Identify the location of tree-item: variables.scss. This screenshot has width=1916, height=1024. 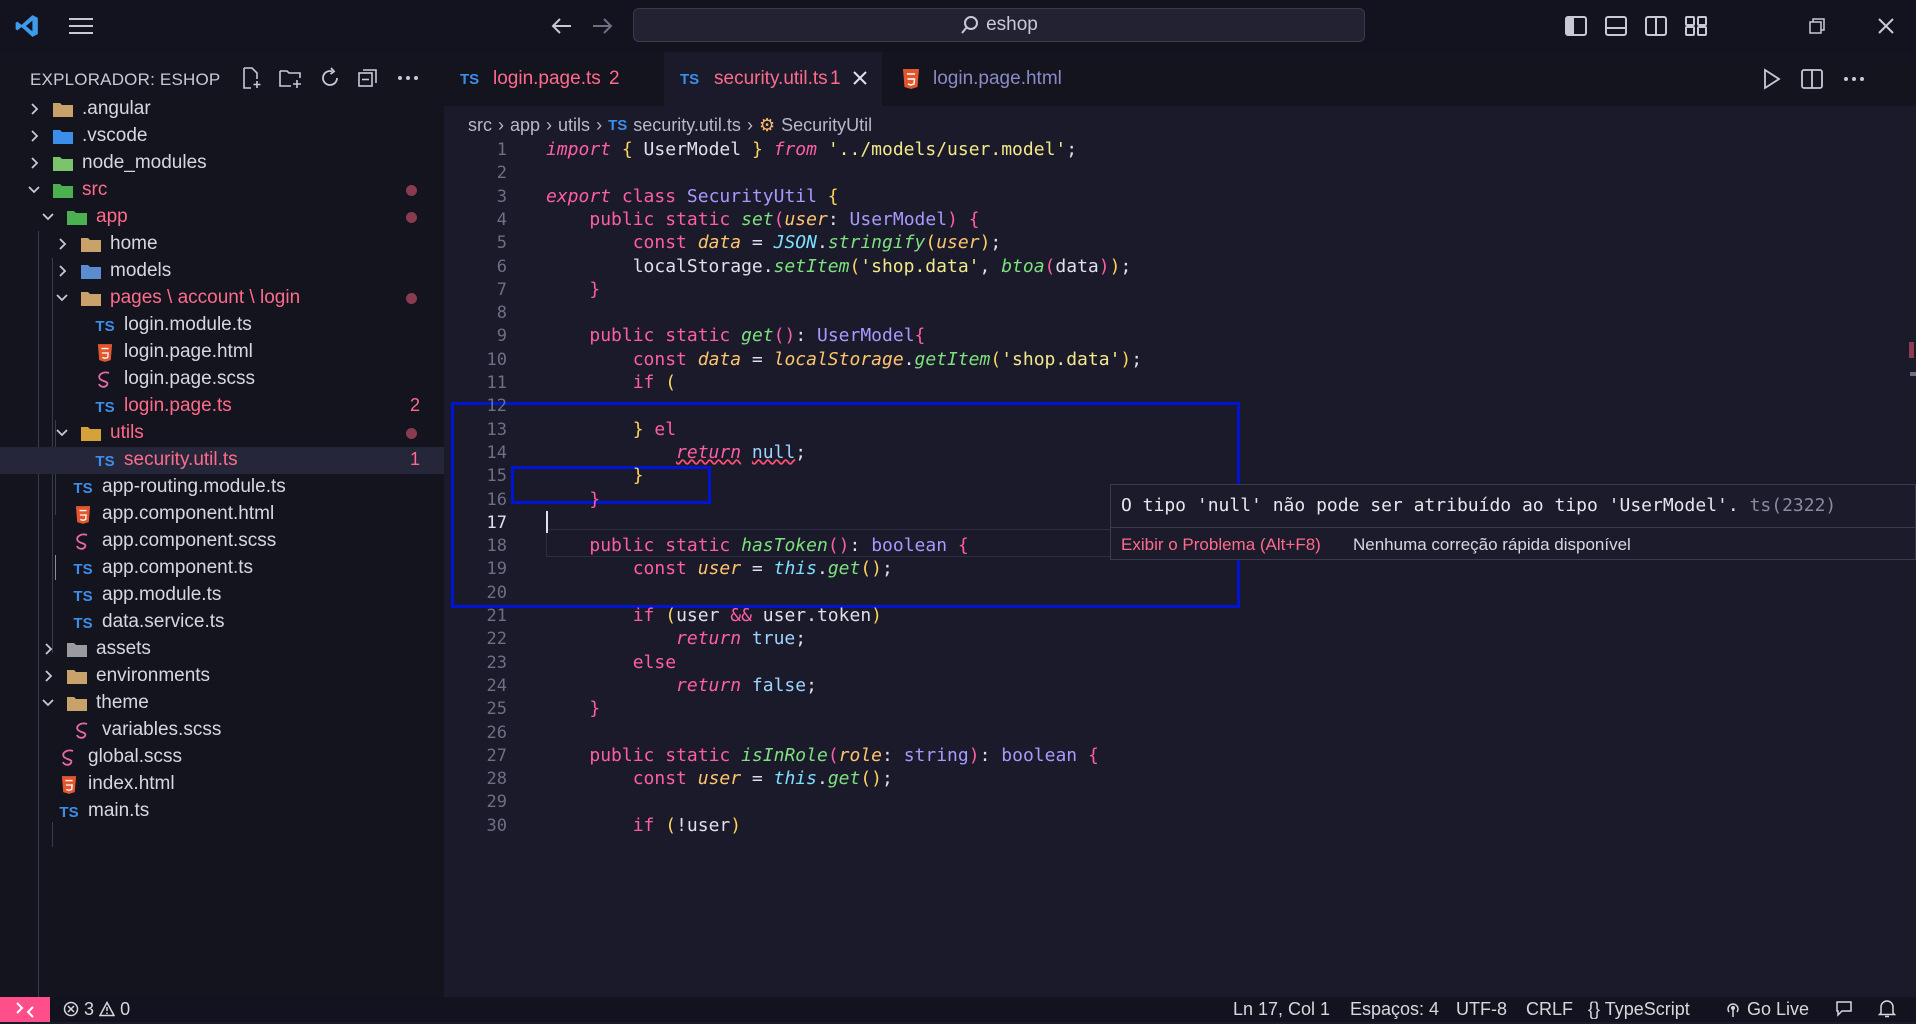
(222, 730).